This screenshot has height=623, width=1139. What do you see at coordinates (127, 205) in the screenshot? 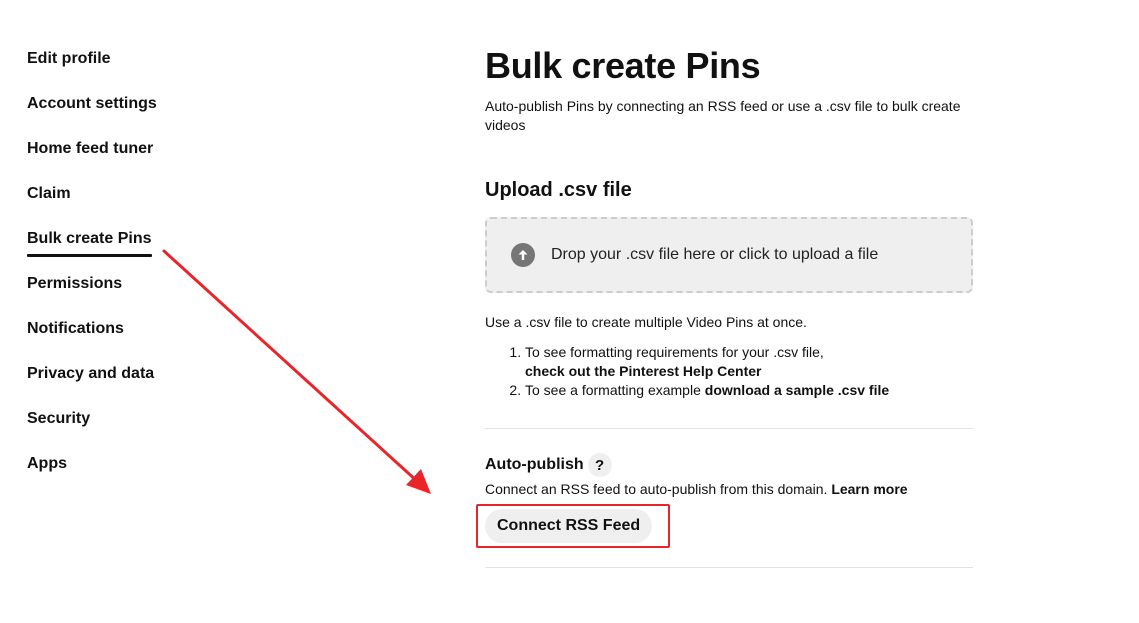
I see `sidebar-item-claim: Claim` at bounding box center [127, 205].